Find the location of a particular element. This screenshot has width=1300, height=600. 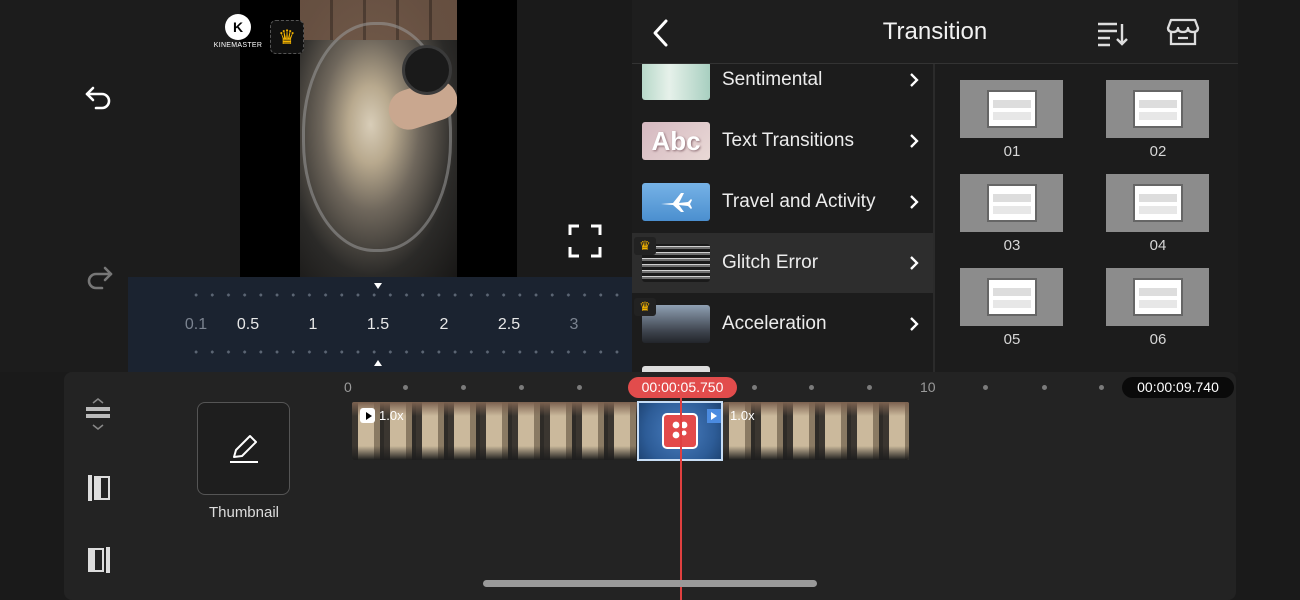

redo-icon is located at coordinates (100, 278).